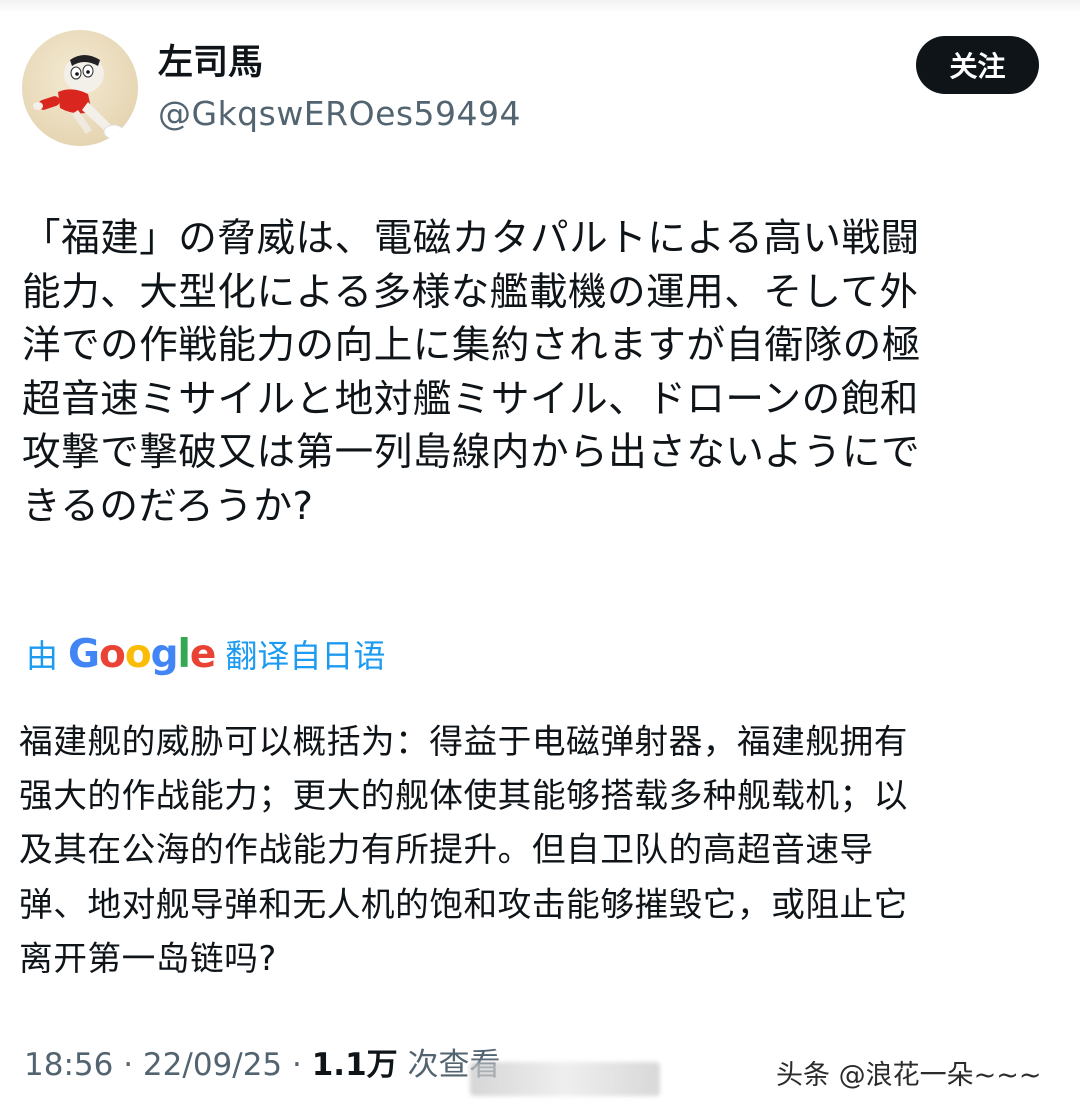  What do you see at coordinates (339, 114) in the screenshot?
I see `user-handle: @GkqswEROes59494` at bounding box center [339, 114].